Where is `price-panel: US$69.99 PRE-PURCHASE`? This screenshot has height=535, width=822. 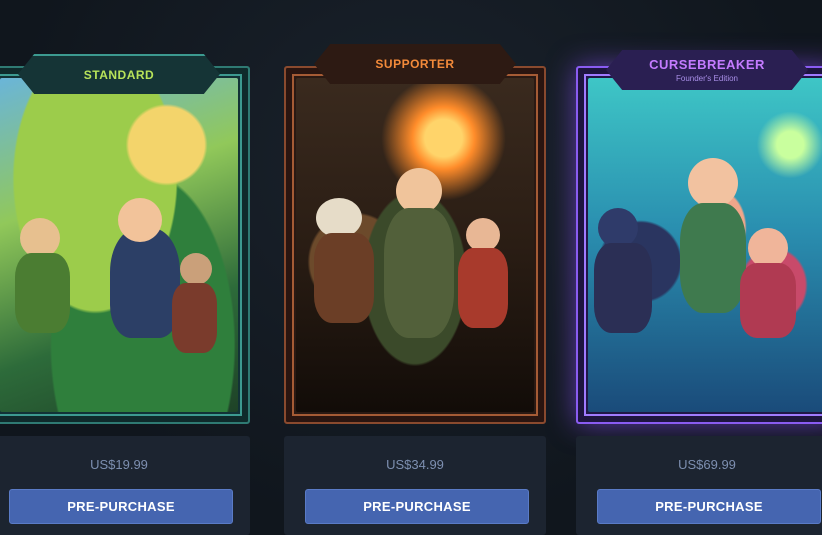
price-panel: US$69.99 PRE-PURCHASE is located at coordinates (699, 485).